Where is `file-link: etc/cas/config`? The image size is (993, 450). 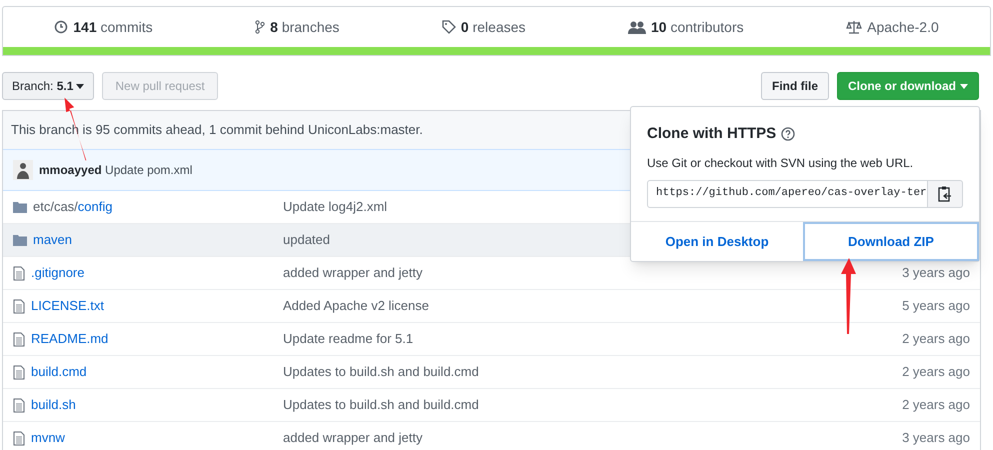
file-link: etc/cas/config is located at coordinates (72, 207).